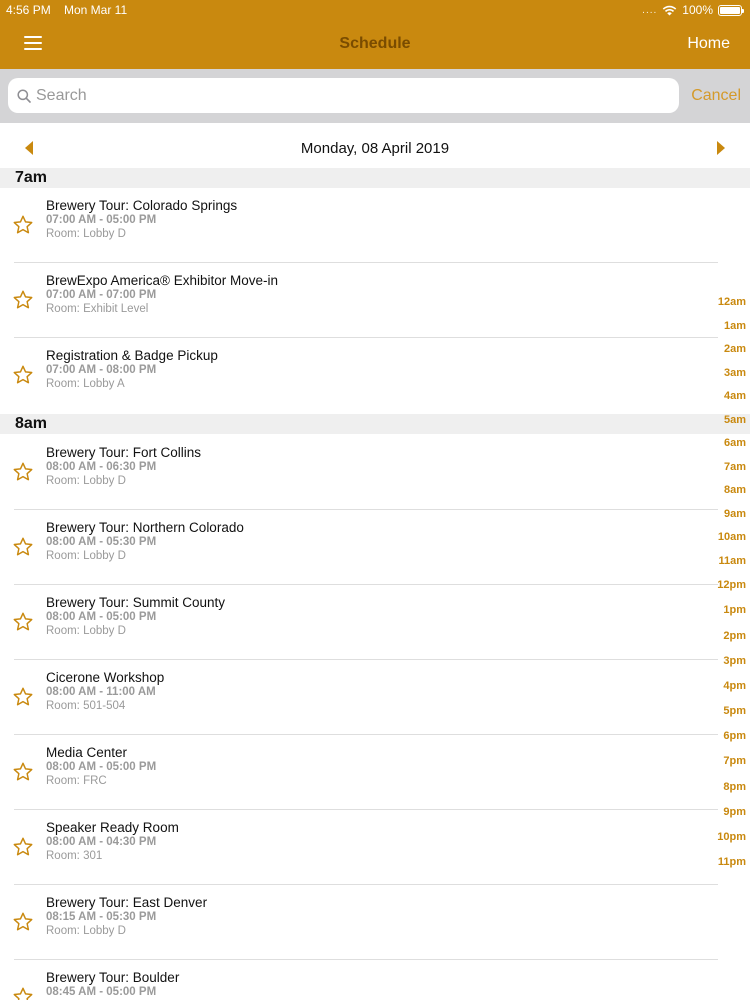 Image resolution: width=750 pixels, height=1000 pixels. What do you see at coordinates (670, 10) in the screenshot?
I see `wifi-icon` at bounding box center [670, 10].